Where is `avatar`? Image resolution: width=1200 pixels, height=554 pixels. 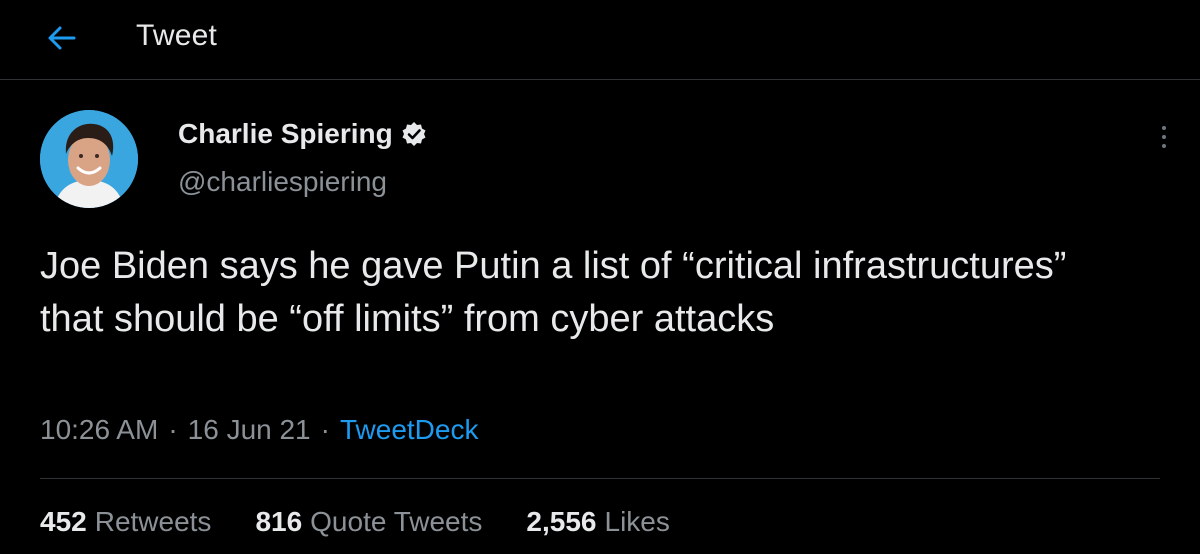
avatar is located at coordinates (89, 159).